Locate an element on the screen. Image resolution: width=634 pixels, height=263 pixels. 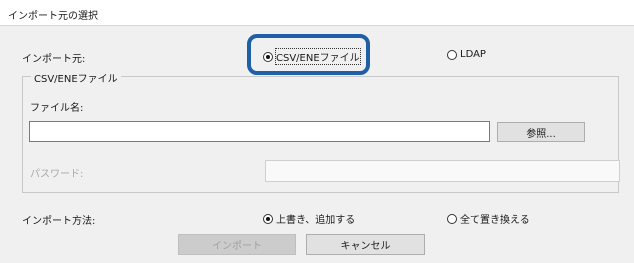
radio-overwrite-append: 上書き、追加する is located at coordinates (309, 218).